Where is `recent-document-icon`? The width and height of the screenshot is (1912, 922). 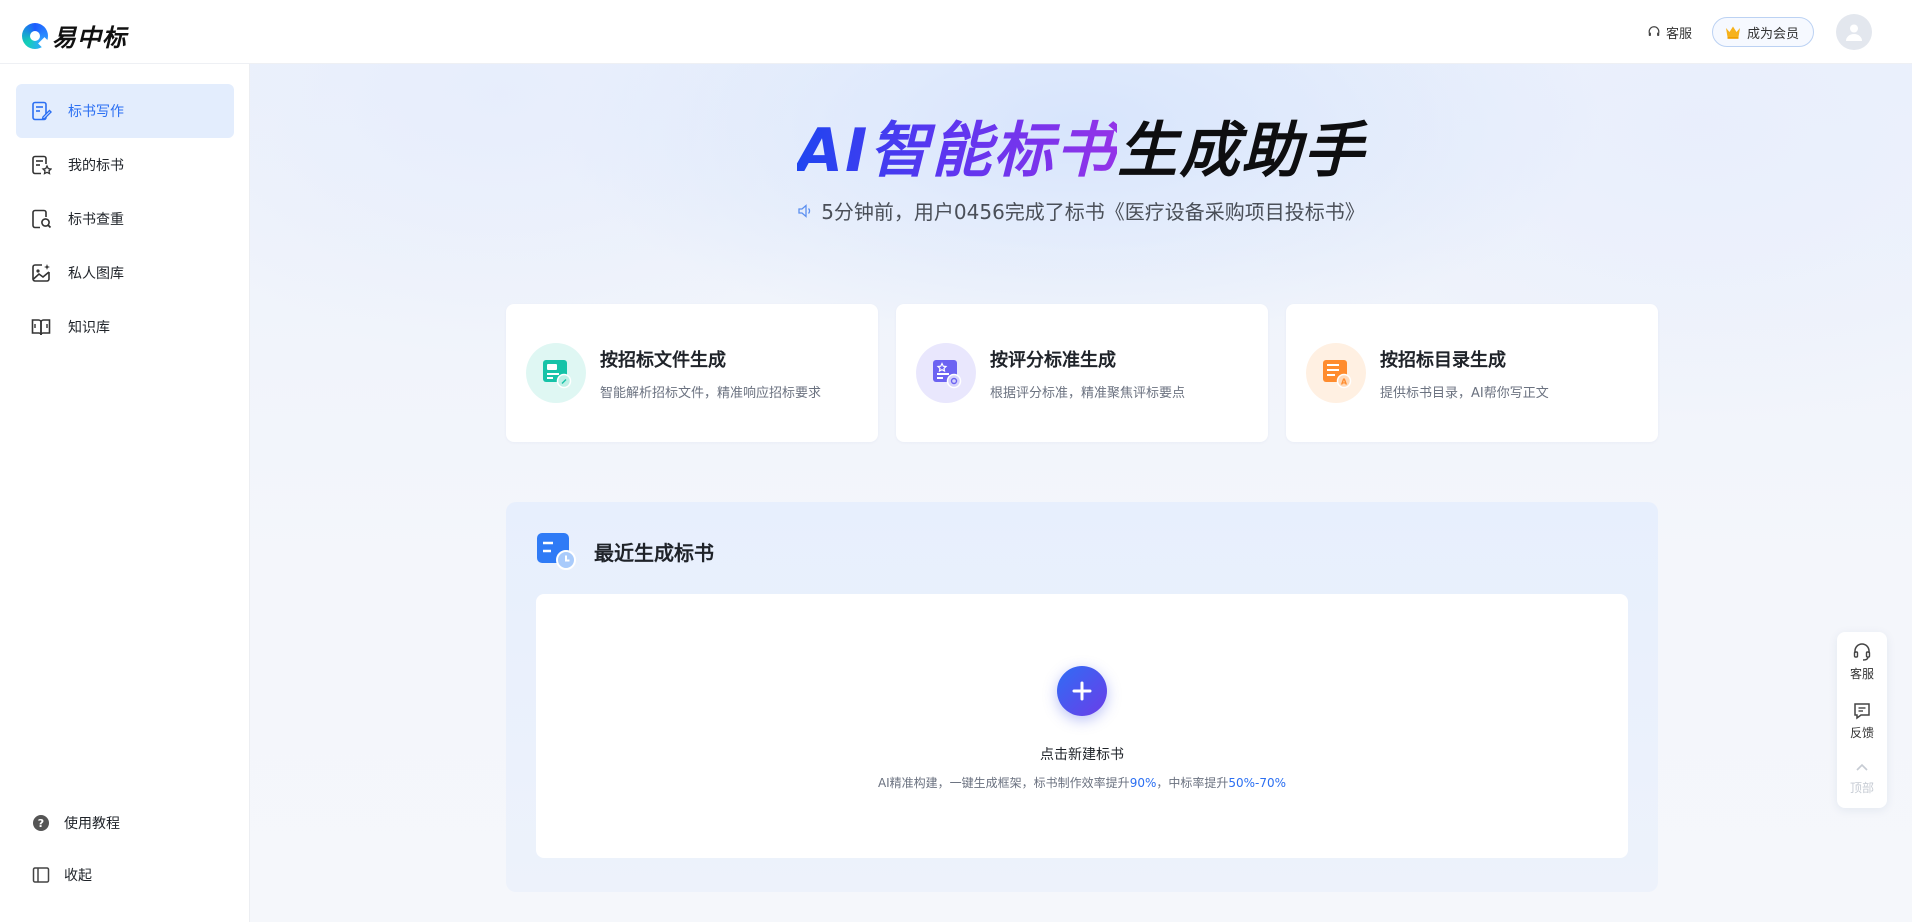 recent-document-icon is located at coordinates (556, 551).